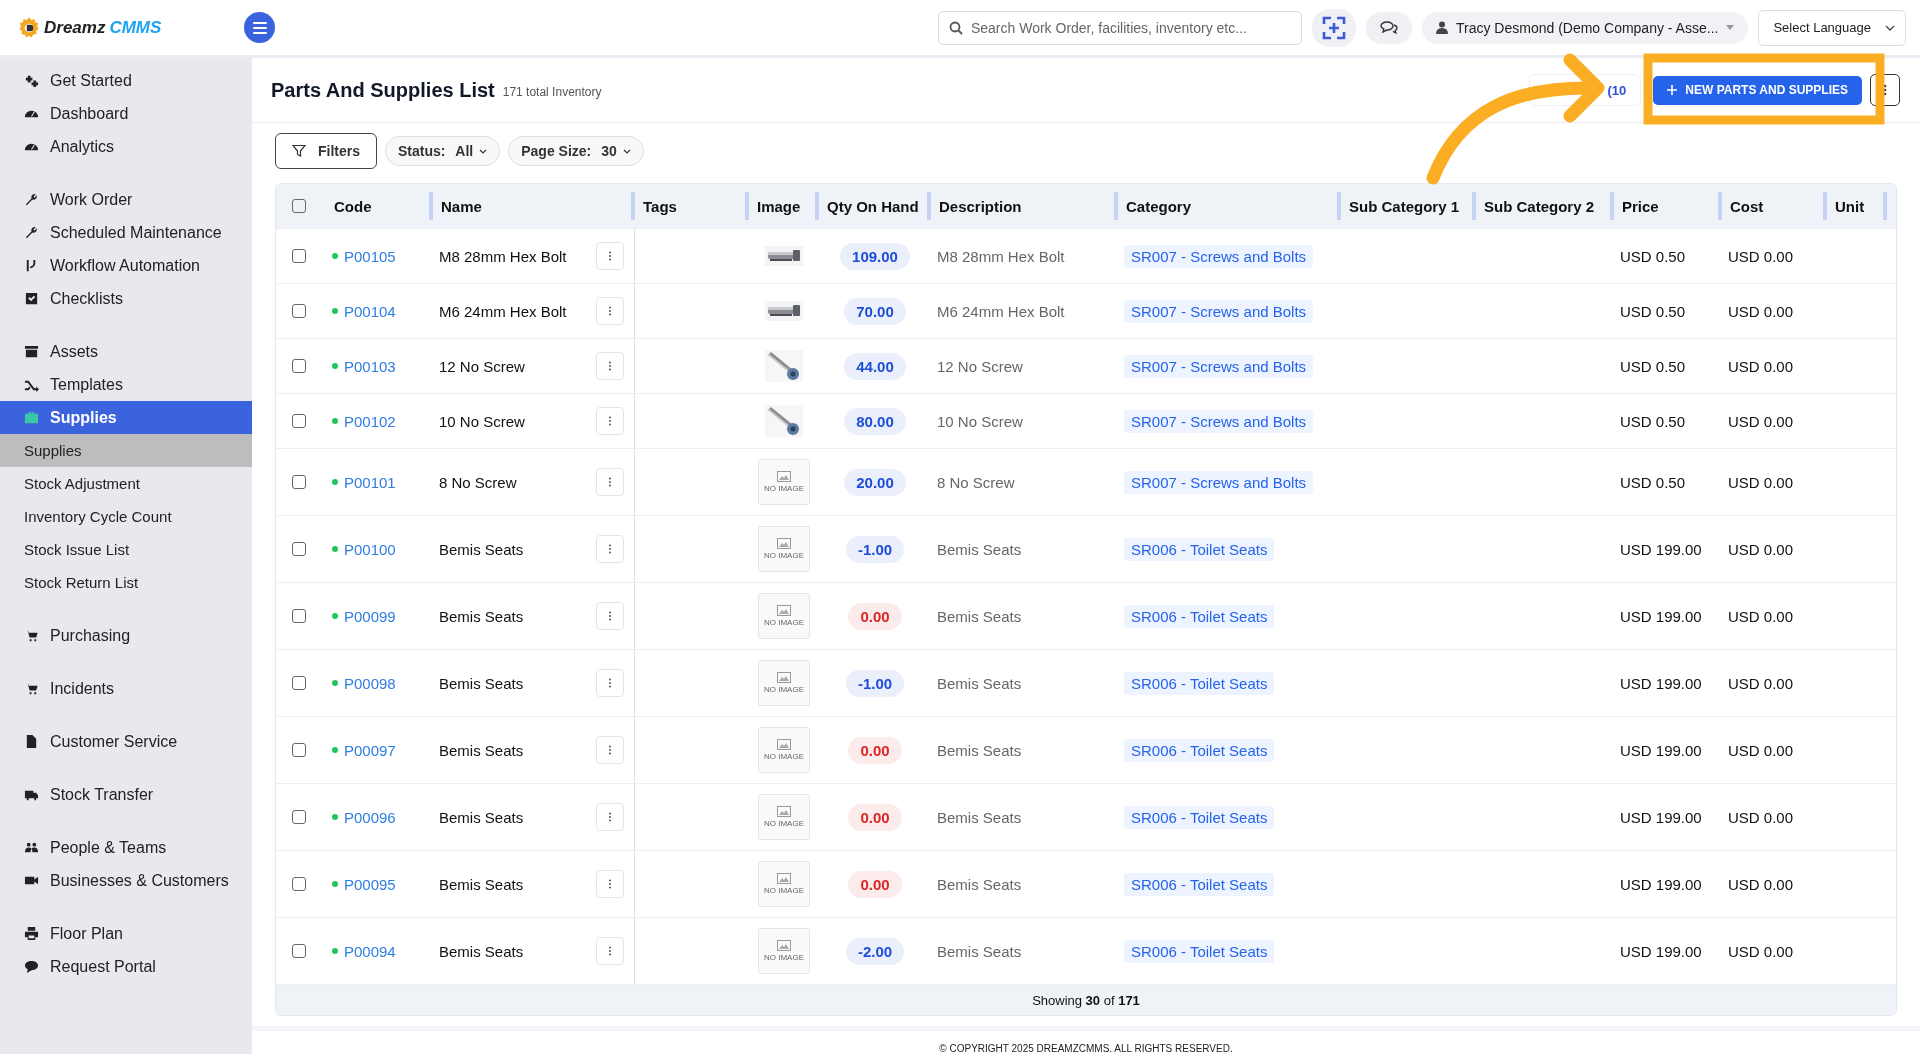 Image resolution: width=1920 pixels, height=1054 pixels. Describe the element at coordinates (873, 206) in the screenshot. I see `column-header: Qty On Hand` at that location.